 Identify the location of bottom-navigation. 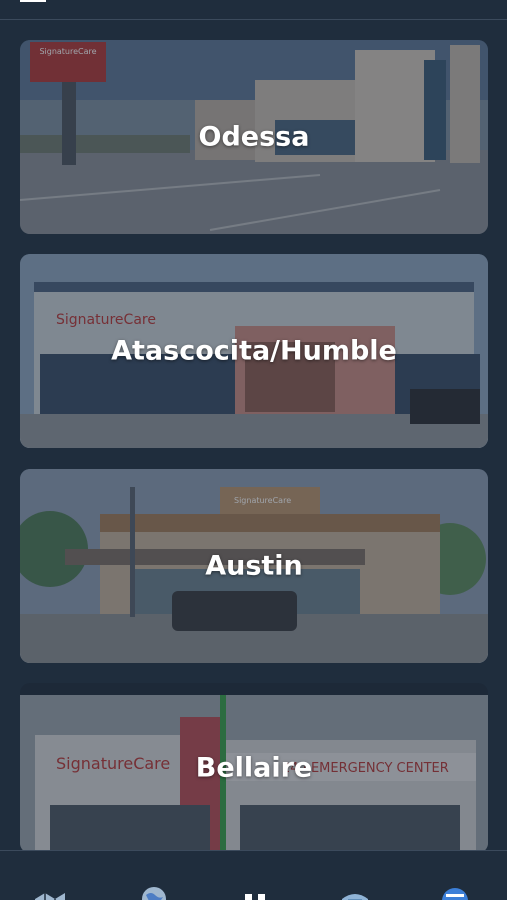
(253, 875).